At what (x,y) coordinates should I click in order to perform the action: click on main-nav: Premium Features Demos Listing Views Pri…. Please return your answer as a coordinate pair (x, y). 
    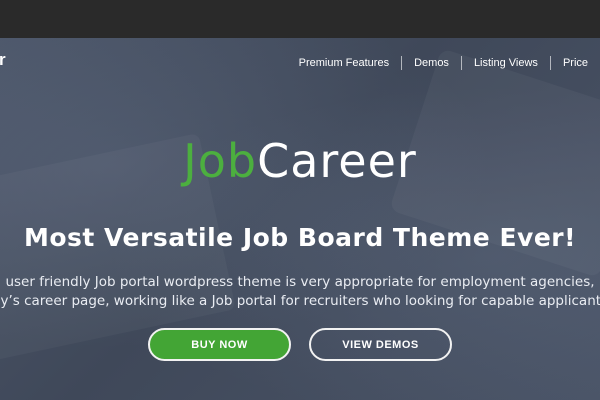
    Looking at the image, I should click on (443, 63).